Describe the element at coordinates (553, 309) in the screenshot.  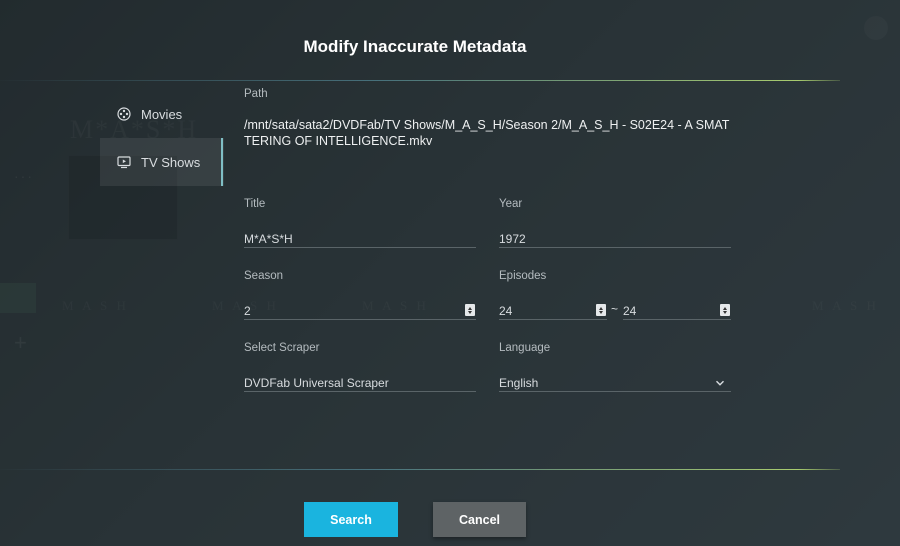
I see `episode-from-stepper: 24` at that location.